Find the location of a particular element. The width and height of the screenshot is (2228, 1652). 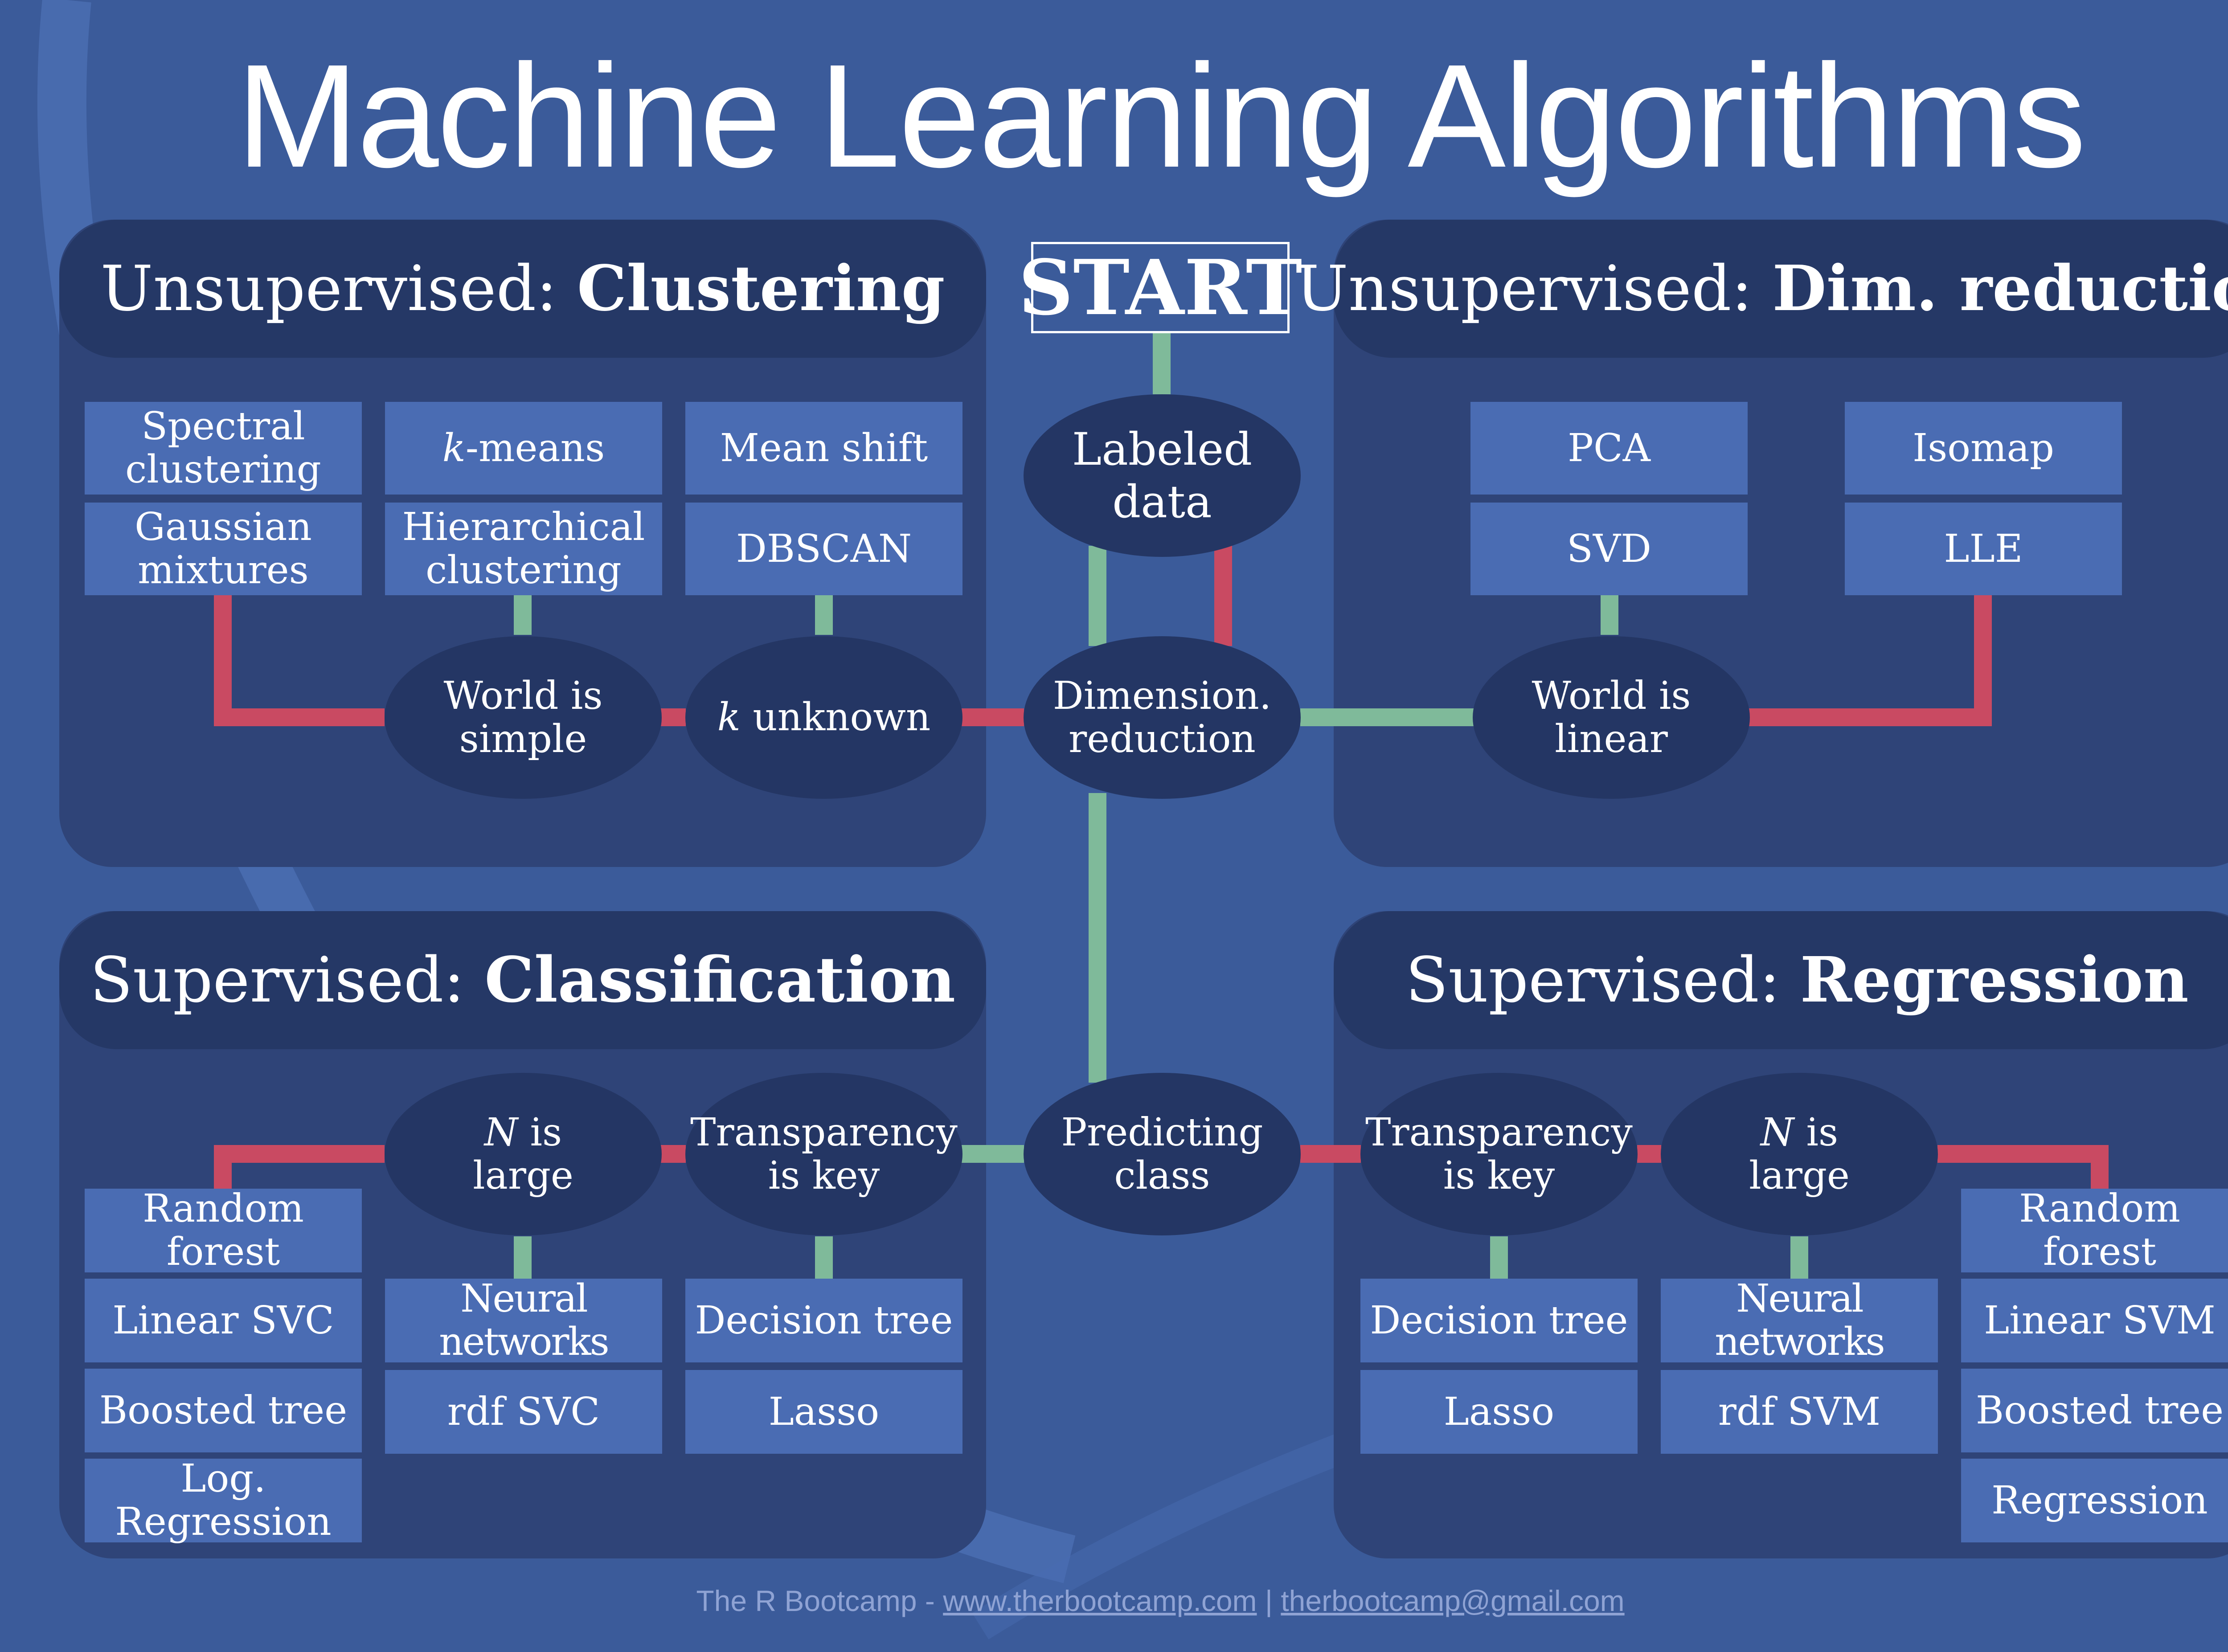

line-cluworld-to-gaussian is located at coordinates (299, 661).